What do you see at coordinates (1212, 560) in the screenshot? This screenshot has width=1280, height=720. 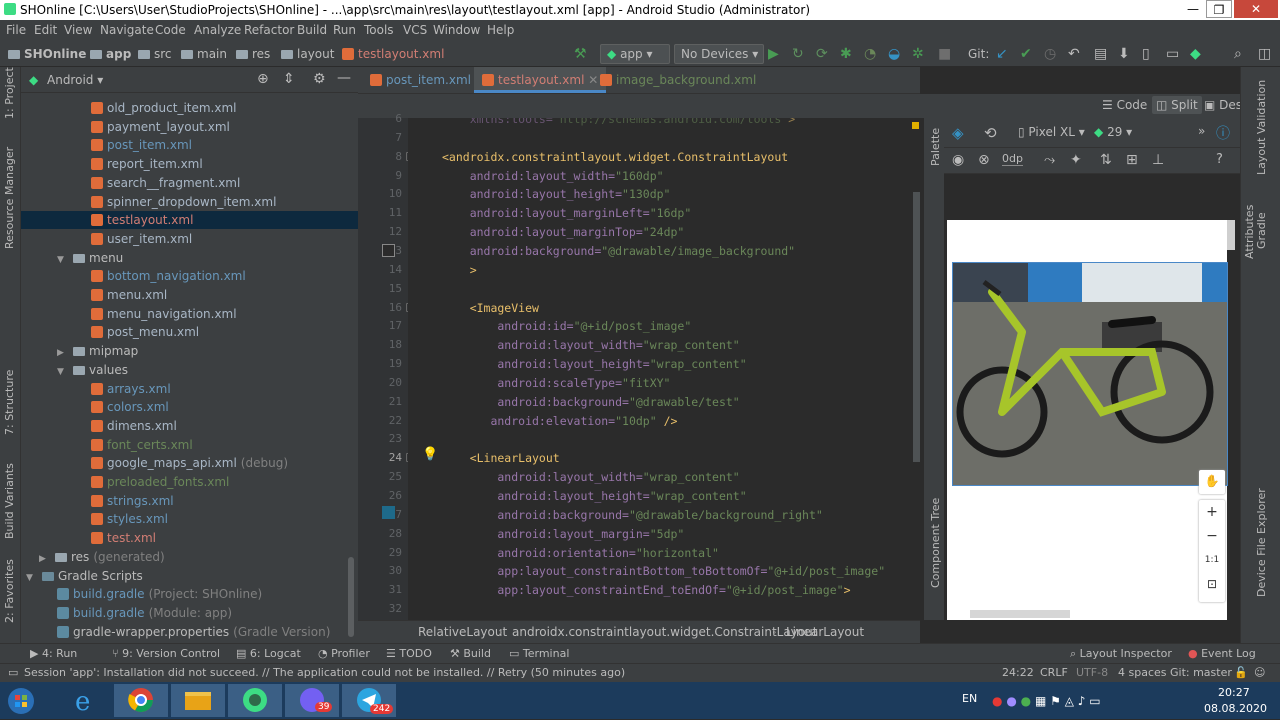 I see `zoom-1to1-button: 1:1` at bounding box center [1212, 560].